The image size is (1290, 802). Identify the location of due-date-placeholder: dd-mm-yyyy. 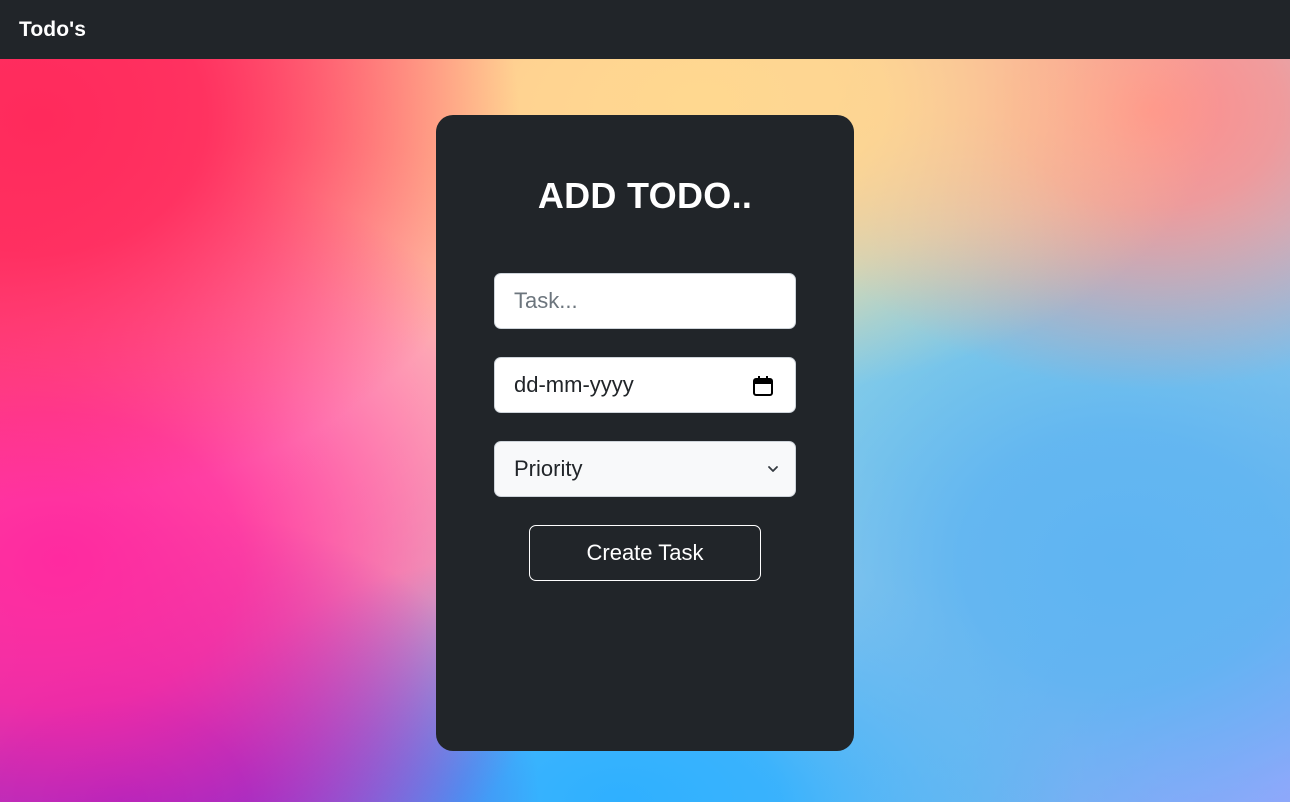
(574, 384).